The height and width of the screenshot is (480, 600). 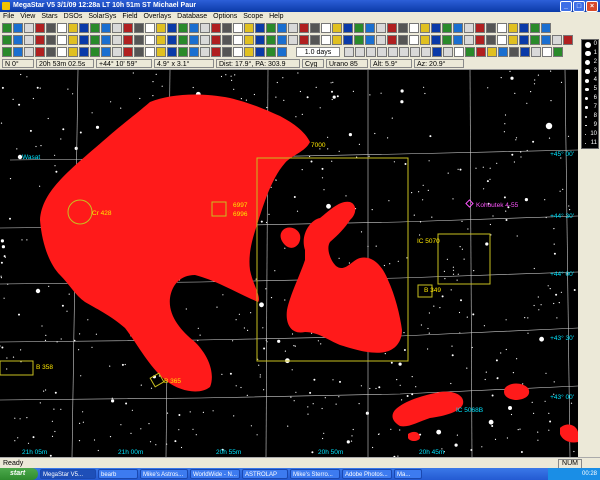 What do you see at coordinates (73, 17) in the screenshot?
I see `menu-dsos: DSOs` at bounding box center [73, 17].